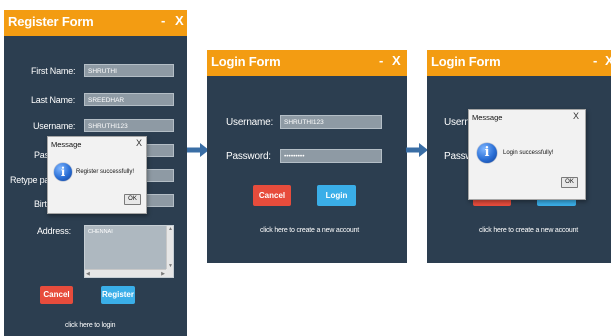 Image resolution: width=611 pixels, height=336 pixels. I want to click on login-close-button: X, so click(396, 60).